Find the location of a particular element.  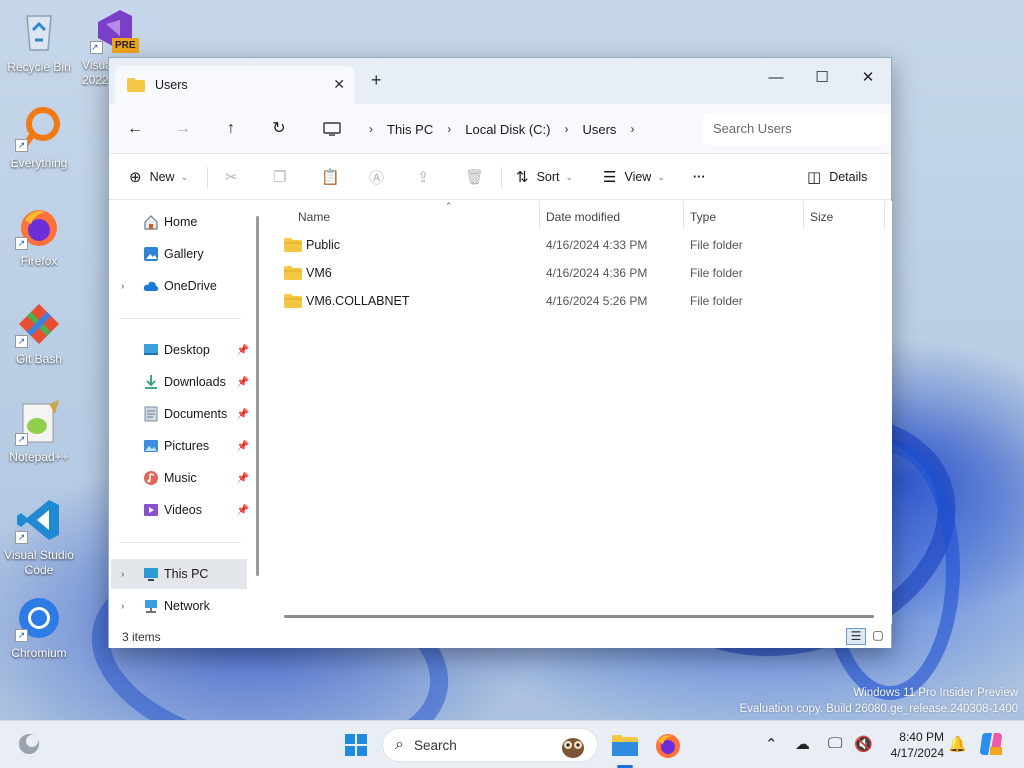

paste-button: 📋 is located at coordinates (334, 177).